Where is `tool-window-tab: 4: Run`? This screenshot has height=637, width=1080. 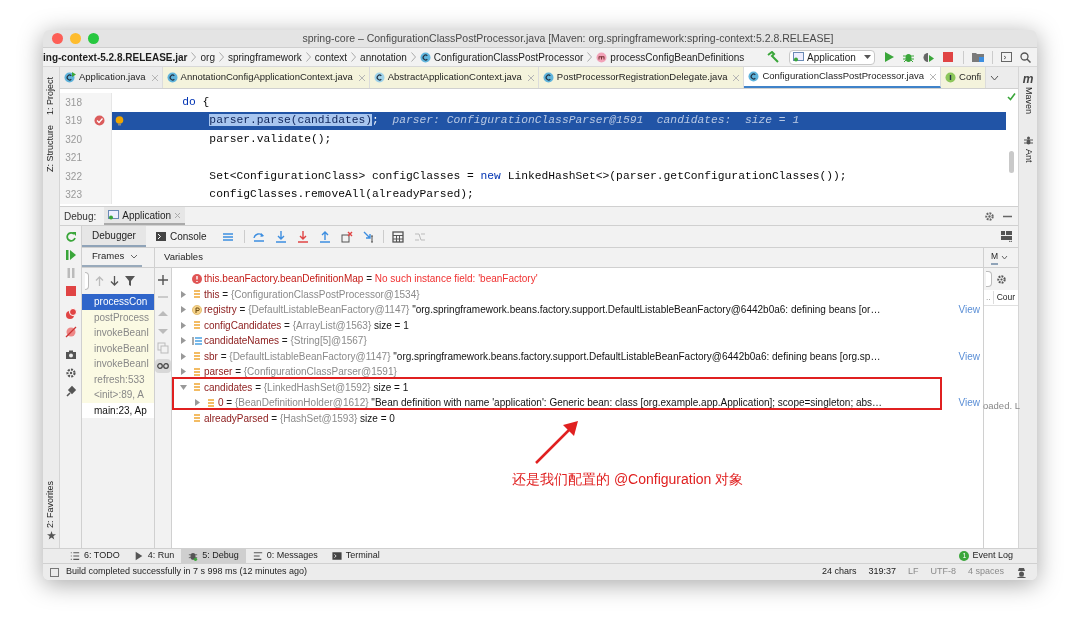 tool-window-tab: 4: Run is located at coordinates (154, 556).